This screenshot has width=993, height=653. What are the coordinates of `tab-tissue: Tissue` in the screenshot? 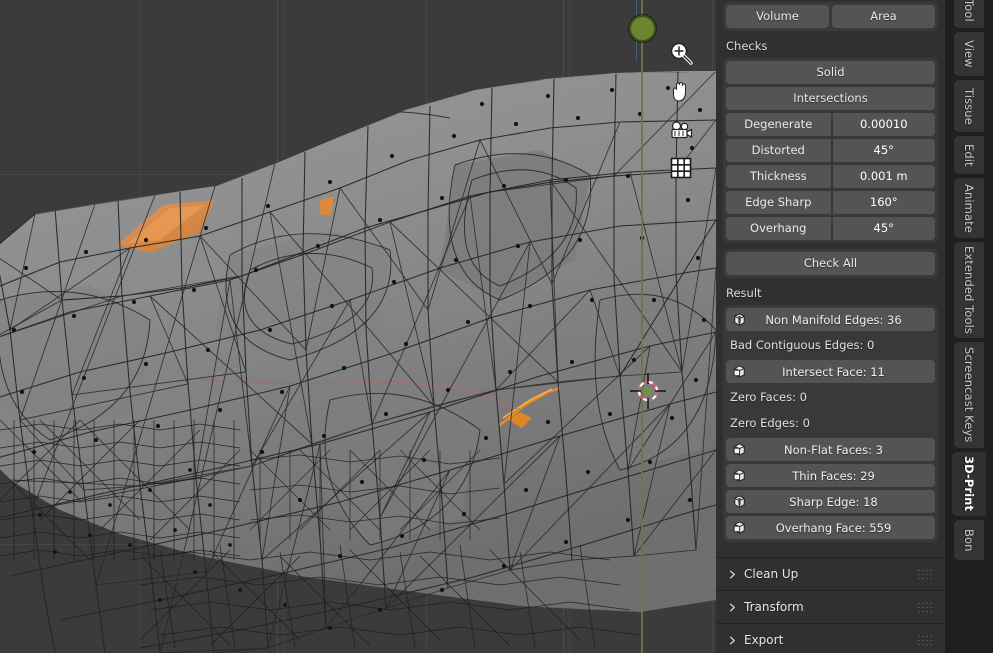 It's located at (969, 106).